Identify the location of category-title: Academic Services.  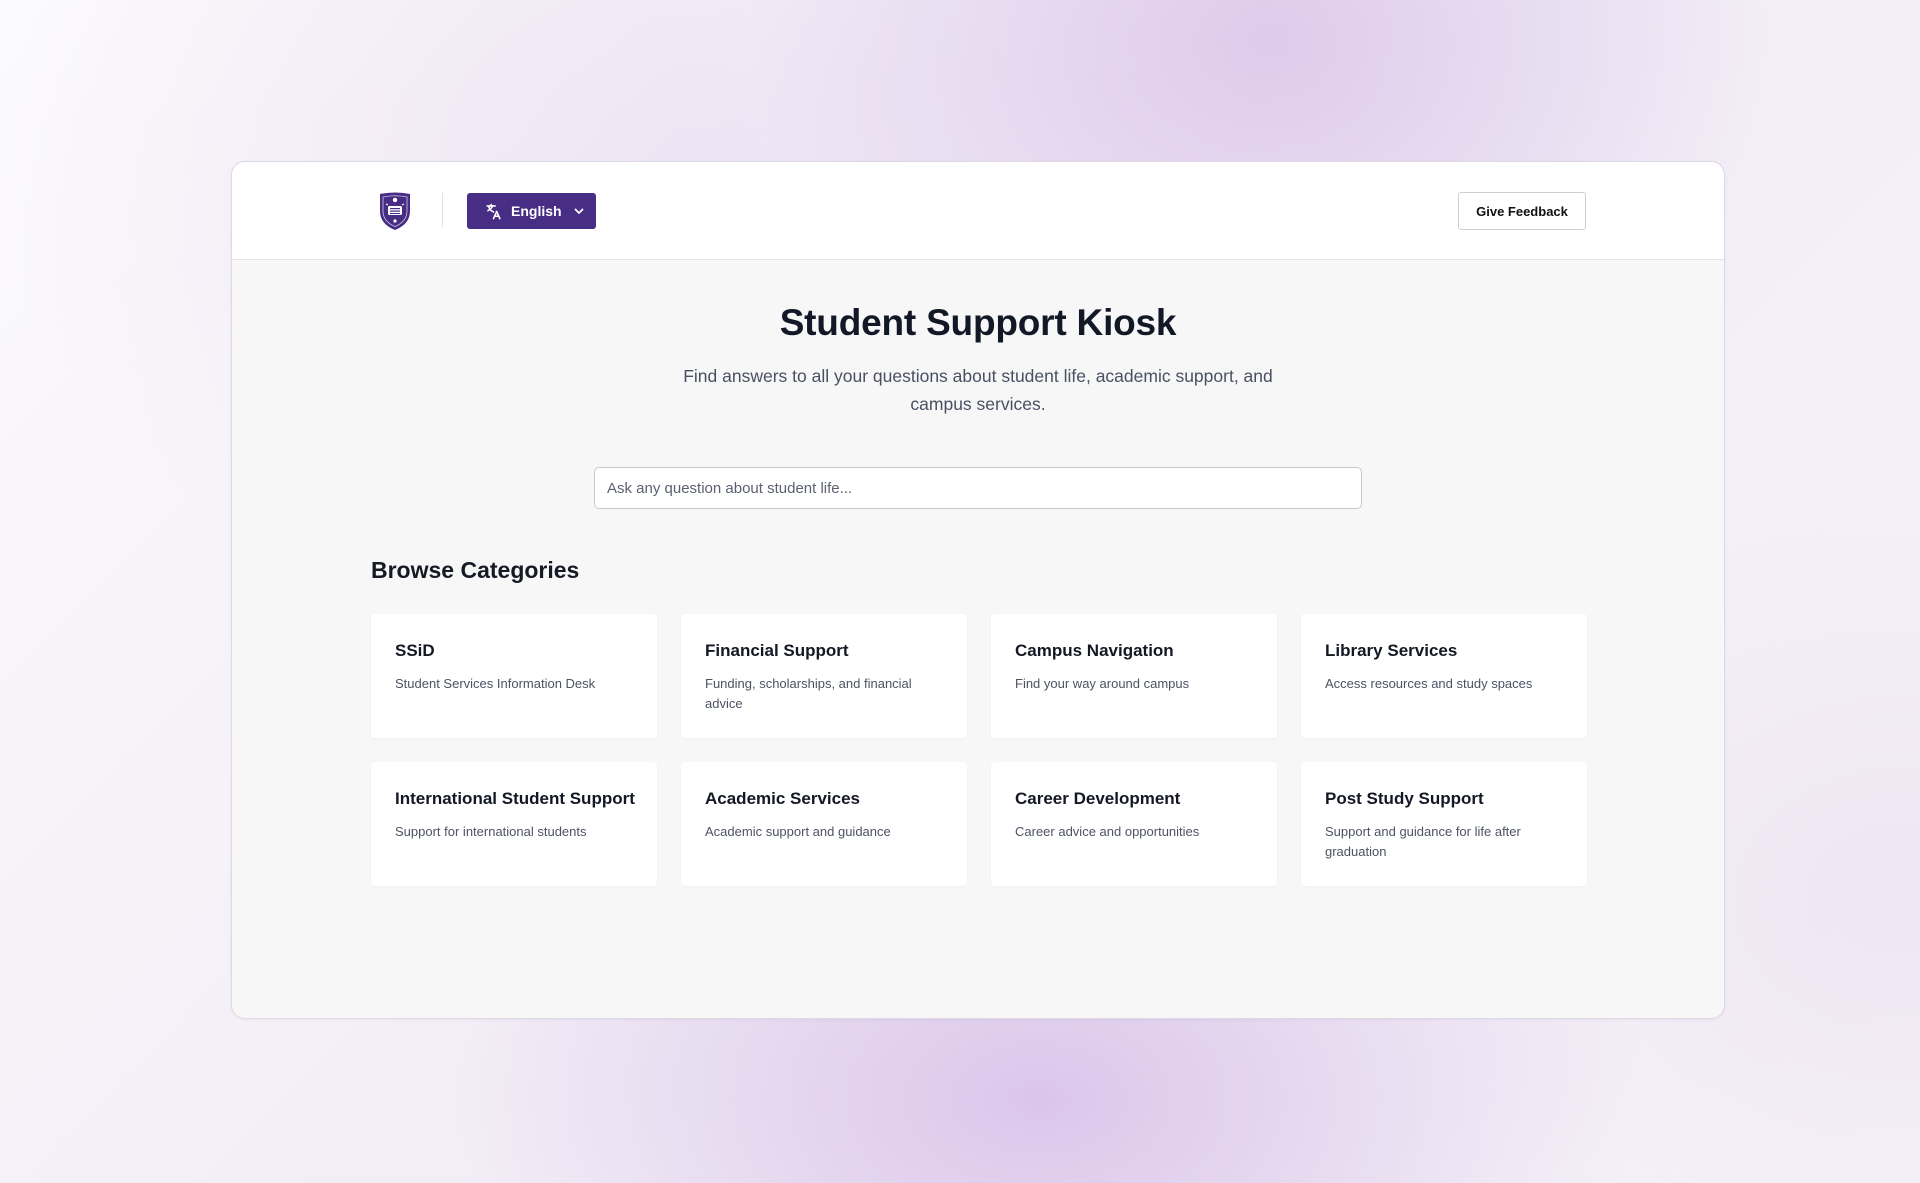
(782, 798).